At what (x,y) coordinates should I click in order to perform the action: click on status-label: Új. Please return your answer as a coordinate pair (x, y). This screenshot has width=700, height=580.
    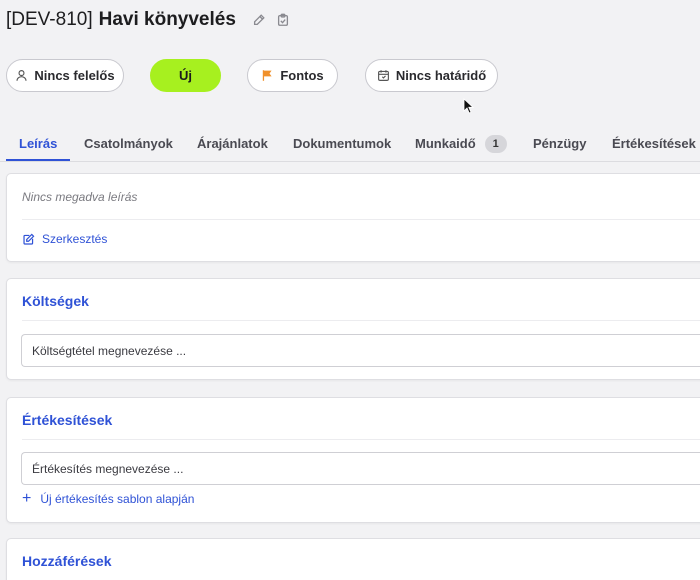
    Looking at the image, I should click on (185, 75).